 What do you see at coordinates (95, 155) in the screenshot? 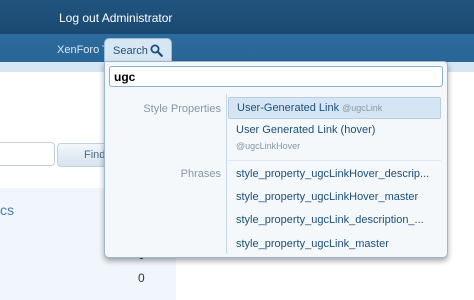
I see `find-button-label: Find` at bounding box center [95, 155].